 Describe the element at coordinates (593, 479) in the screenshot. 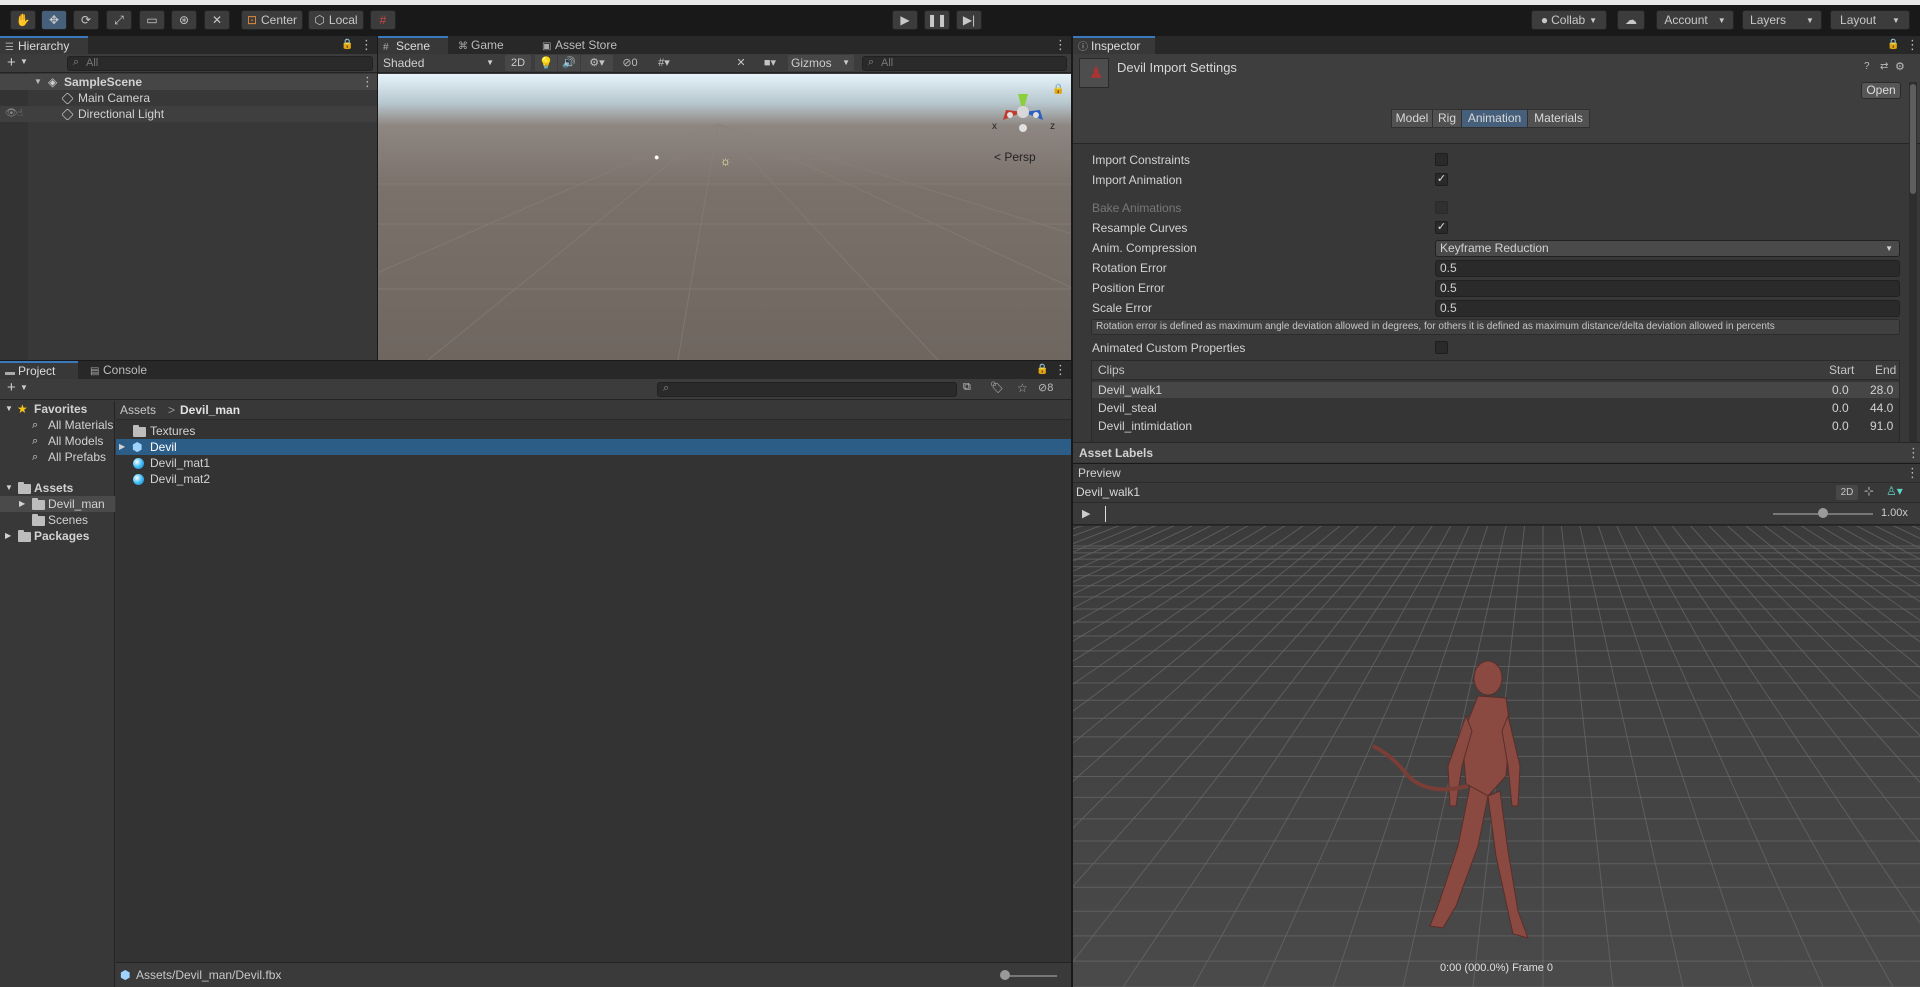

I see `file-row-devil-mat2: Devil_mat2` at that location.